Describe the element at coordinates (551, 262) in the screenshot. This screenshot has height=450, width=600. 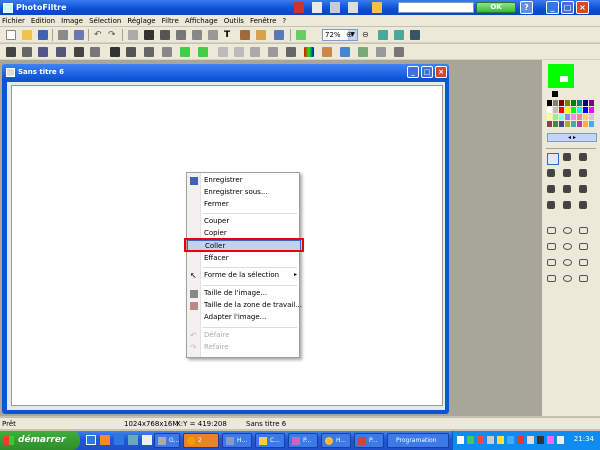
I see `lasso-tool-icon` at that location.